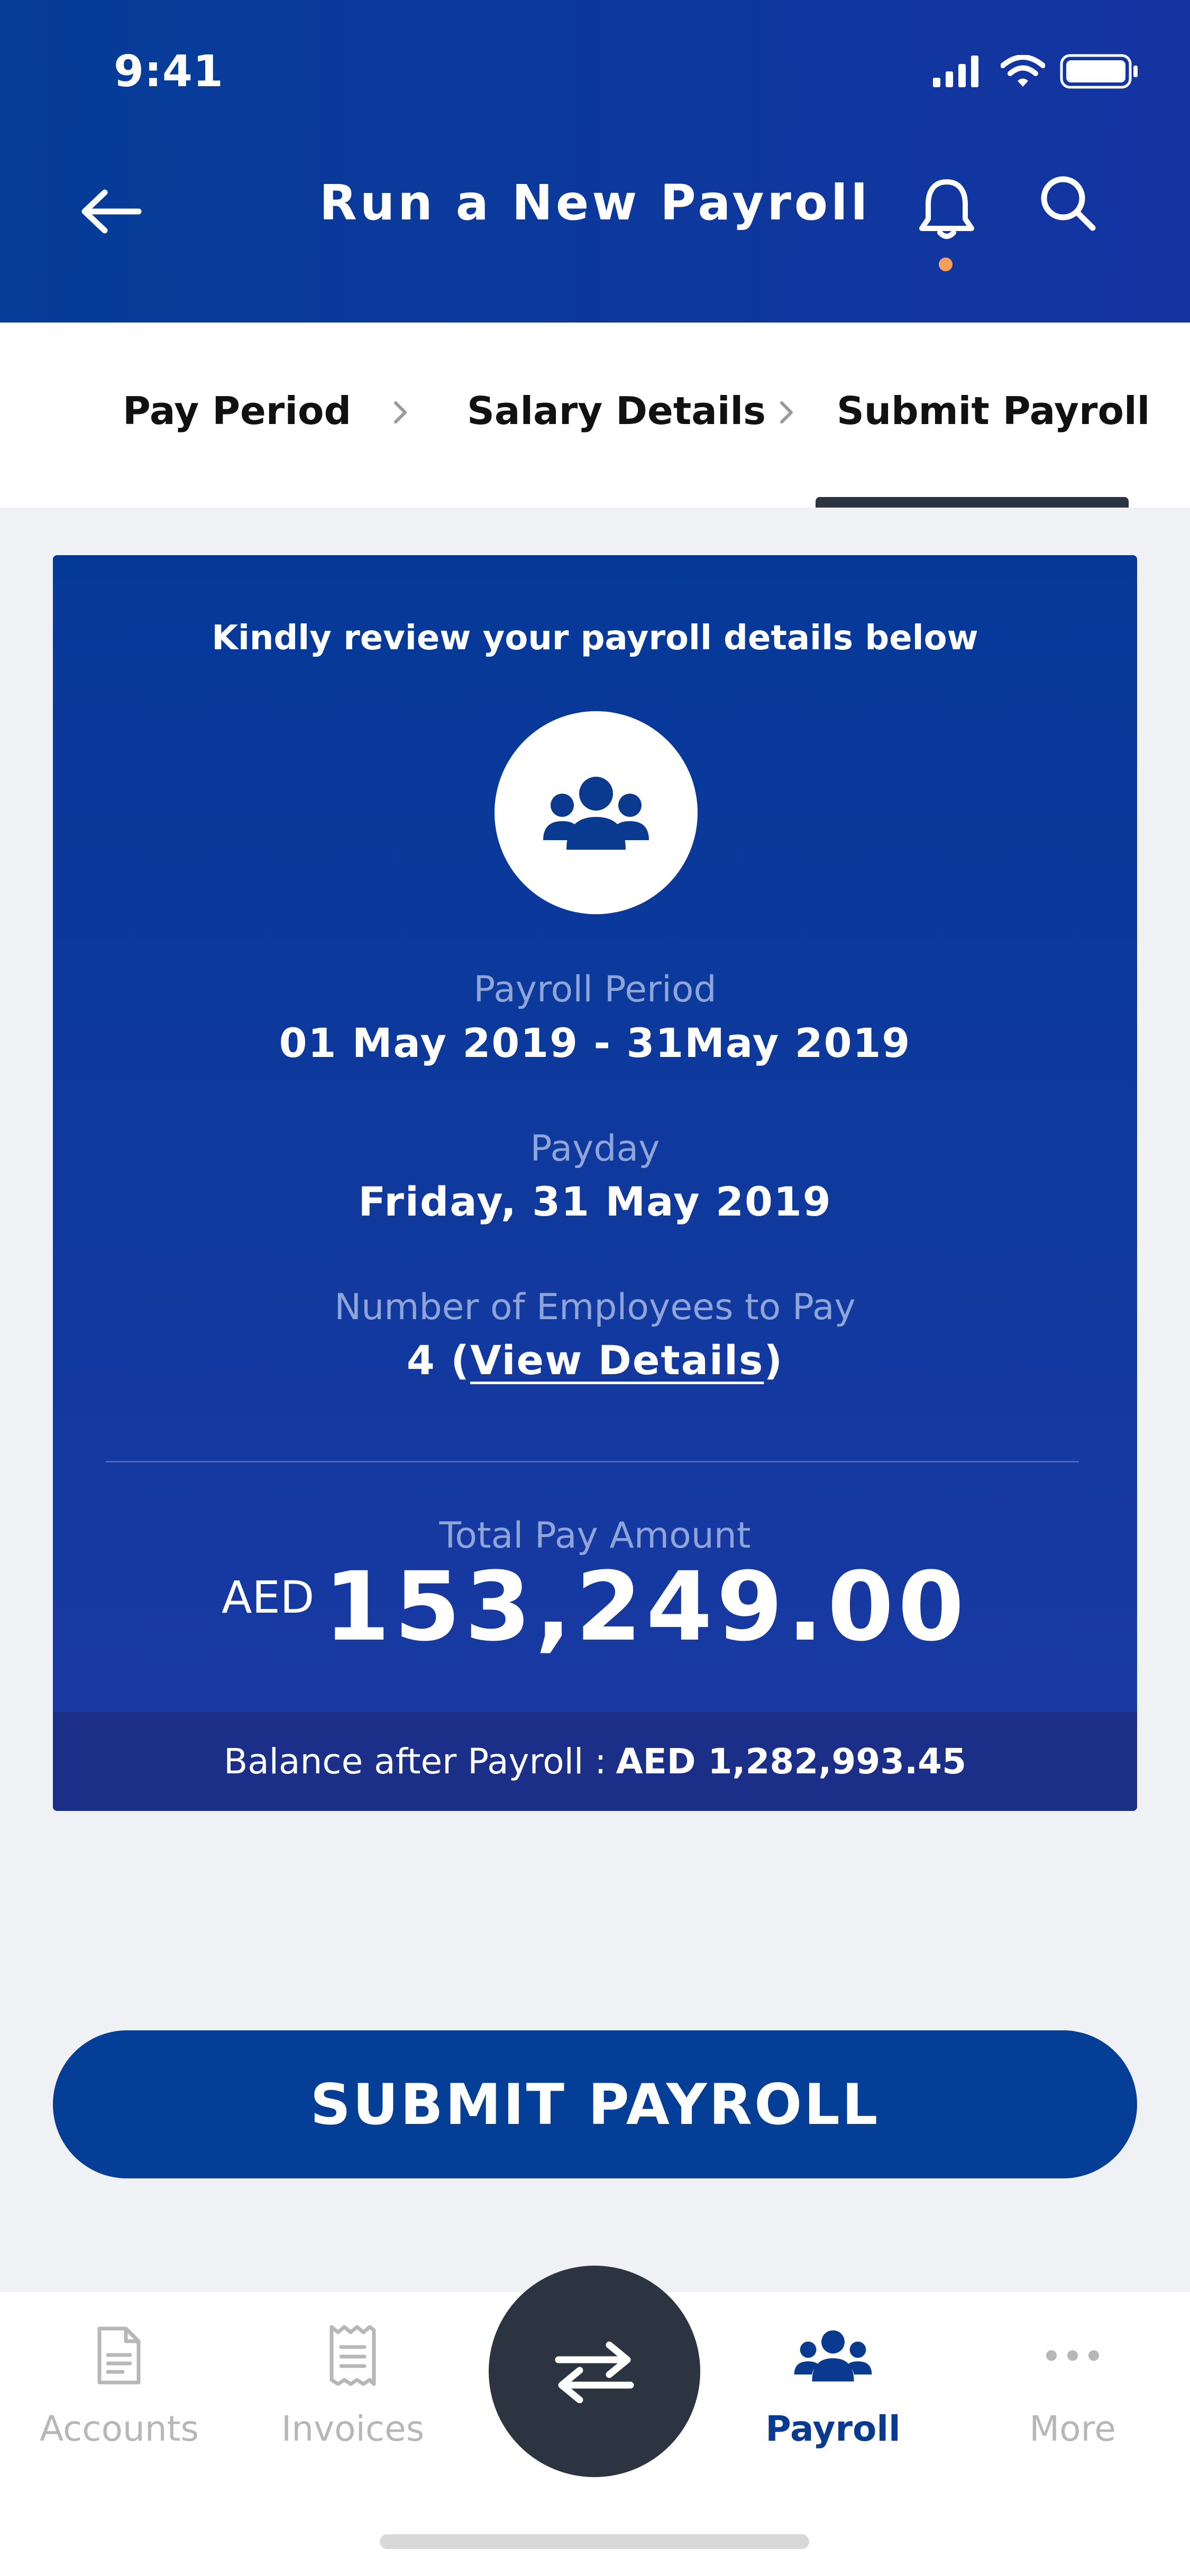 This screenshot has width=1190, height=2576. Describe the element at coordinates (1099, 71) in the screenshot. I see `battery-icon` at that location.